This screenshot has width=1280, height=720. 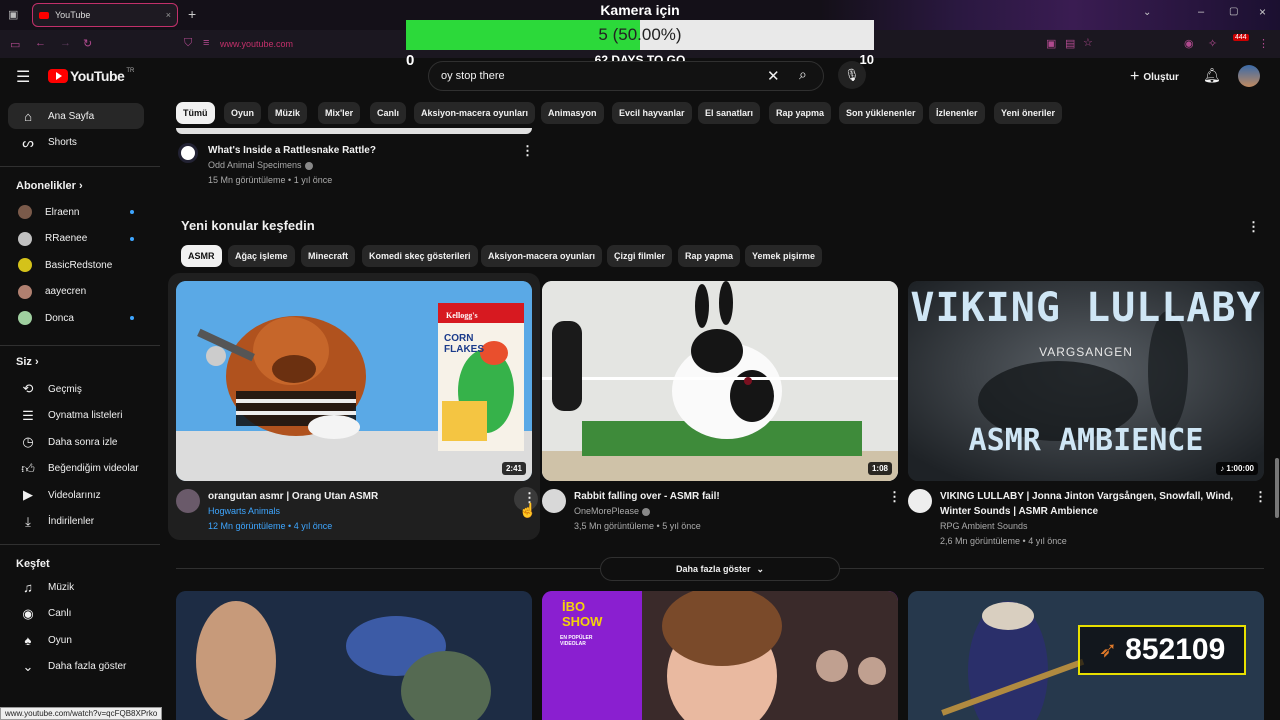 I want to click on sidebar-item: ⌂ Ana Sayfa, so click(x=76, y=116).